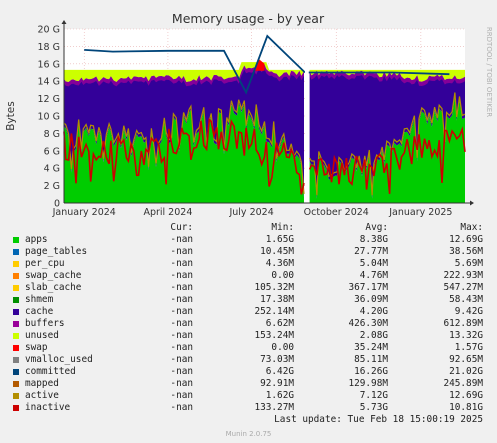  Describe the element at coordinates (45, 263) in the screenshot. I see `legend-name: per_cpu` at that location.